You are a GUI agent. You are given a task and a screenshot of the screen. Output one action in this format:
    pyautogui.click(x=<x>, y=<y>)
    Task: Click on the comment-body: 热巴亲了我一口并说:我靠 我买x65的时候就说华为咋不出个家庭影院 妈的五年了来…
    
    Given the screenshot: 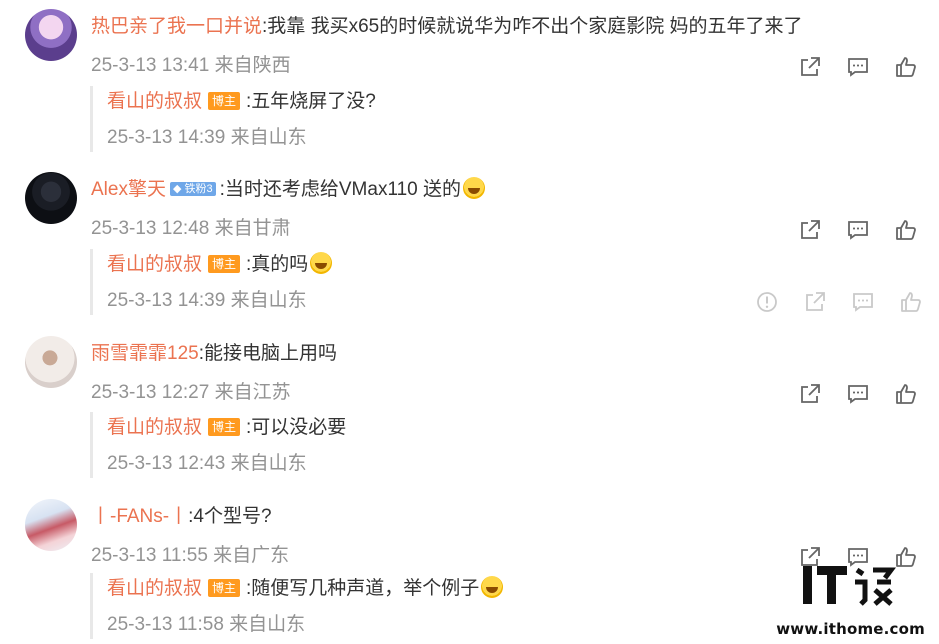 What is the action you would take?
    pyautogui.click(x=447, y=27)
    